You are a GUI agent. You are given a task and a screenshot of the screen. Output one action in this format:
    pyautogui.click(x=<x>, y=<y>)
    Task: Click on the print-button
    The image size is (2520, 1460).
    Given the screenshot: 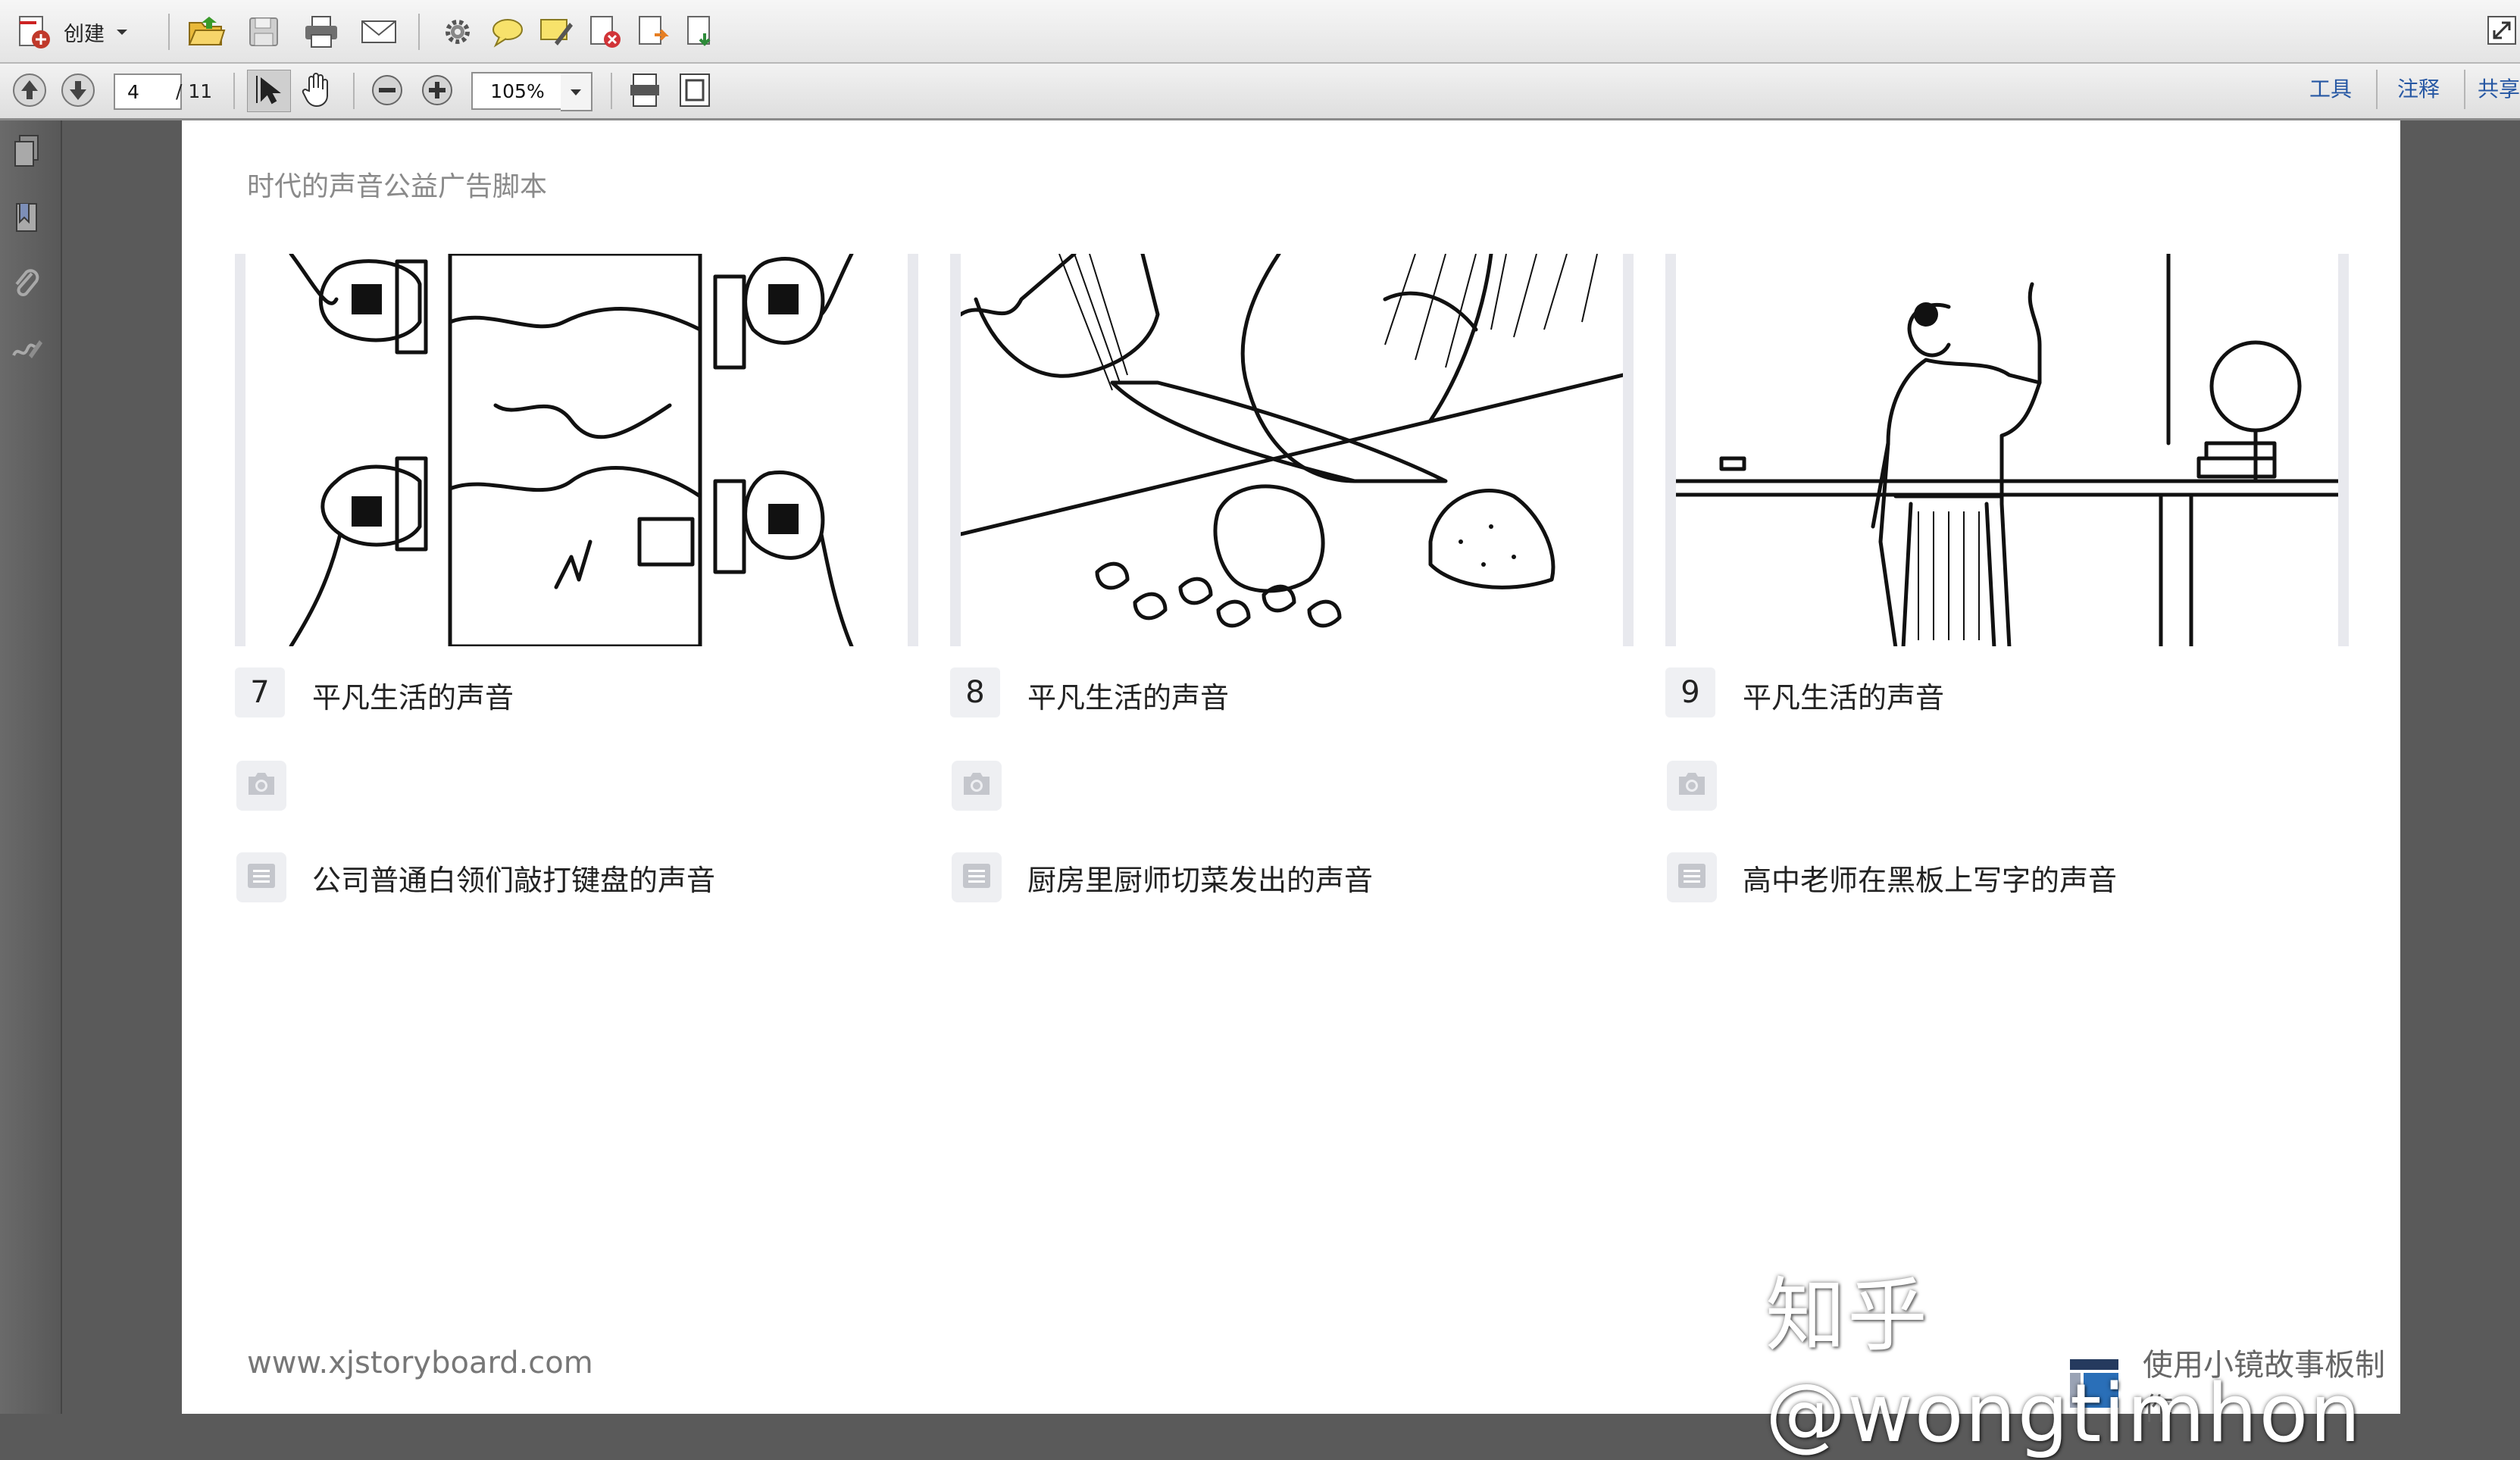 What is the action you would take?
    pyautogui.click(x=321, y=32)
    